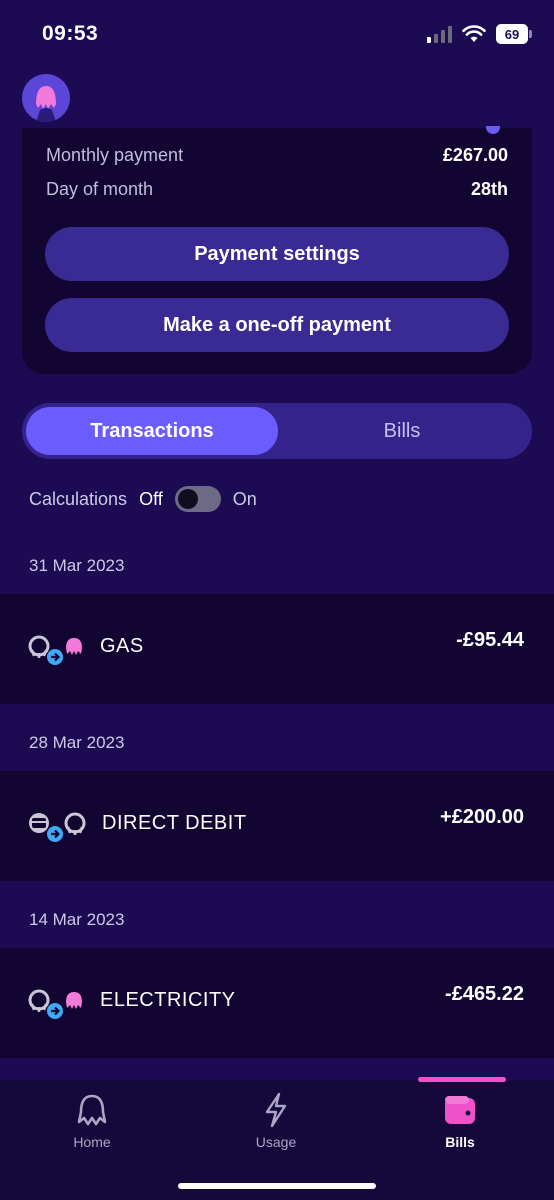  I want to click on calculations-toggle, so click(197, 499).